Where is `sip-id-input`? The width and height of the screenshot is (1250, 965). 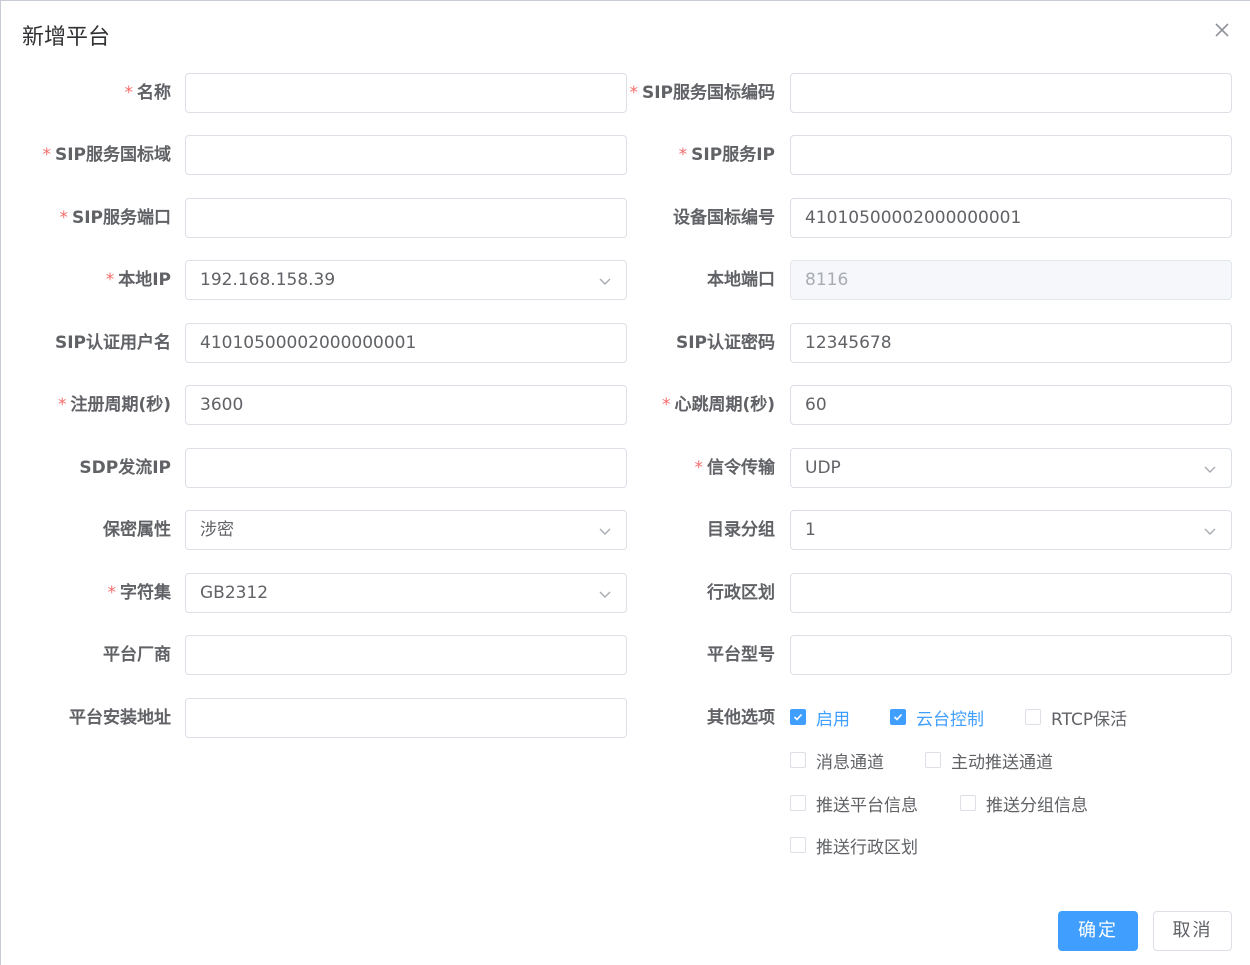
sip-id-input is located at coordinates (1011, 93).